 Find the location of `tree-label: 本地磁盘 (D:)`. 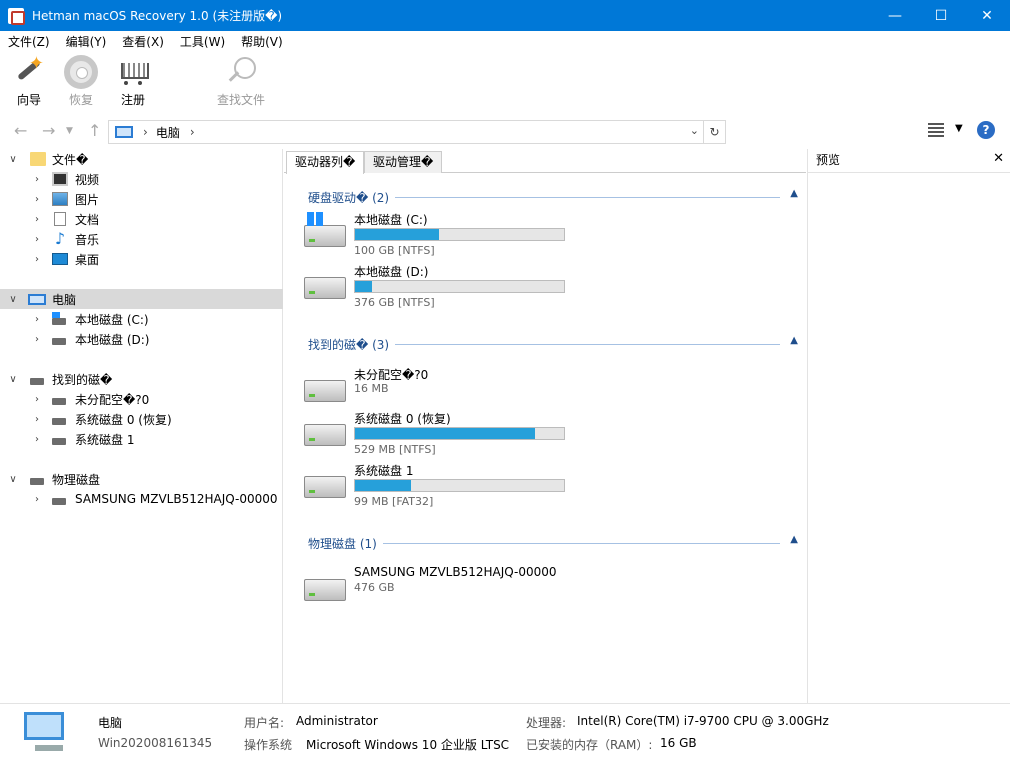

tree-label: 本地磁盘 (D:) is located at coordinates (112, 339).